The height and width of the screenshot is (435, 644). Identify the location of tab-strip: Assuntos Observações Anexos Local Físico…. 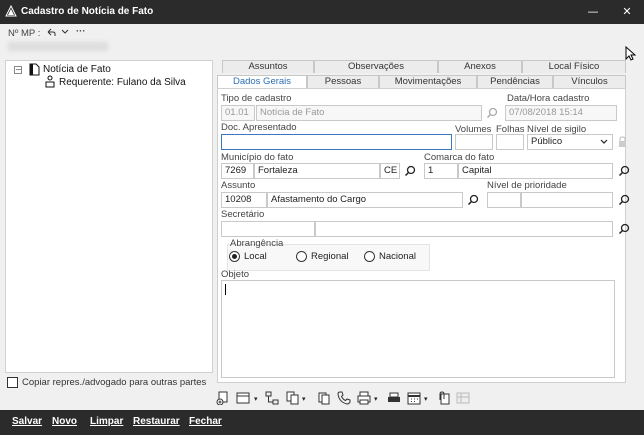
(421, 74).